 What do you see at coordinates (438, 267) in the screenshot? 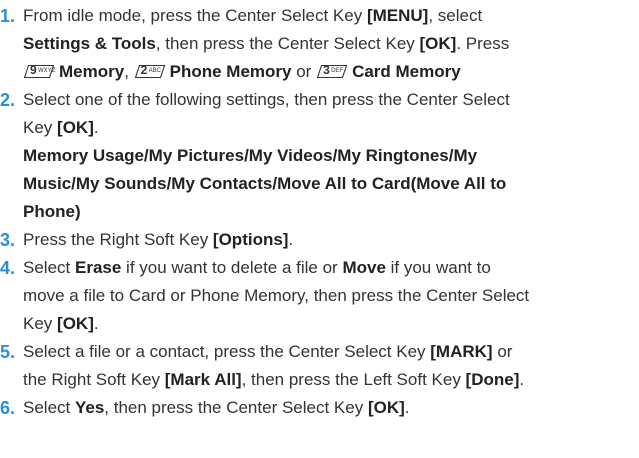
I see `step-text: if you want to` at bounding box center [438, 267].